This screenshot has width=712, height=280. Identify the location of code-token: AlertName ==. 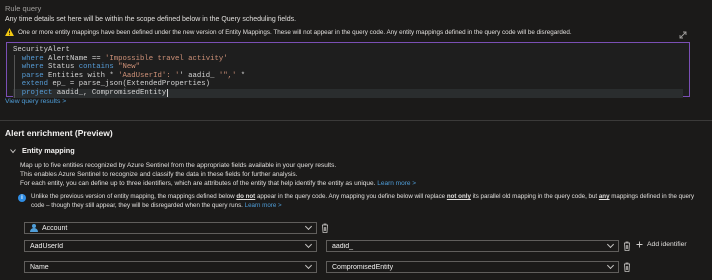
(76, 58).